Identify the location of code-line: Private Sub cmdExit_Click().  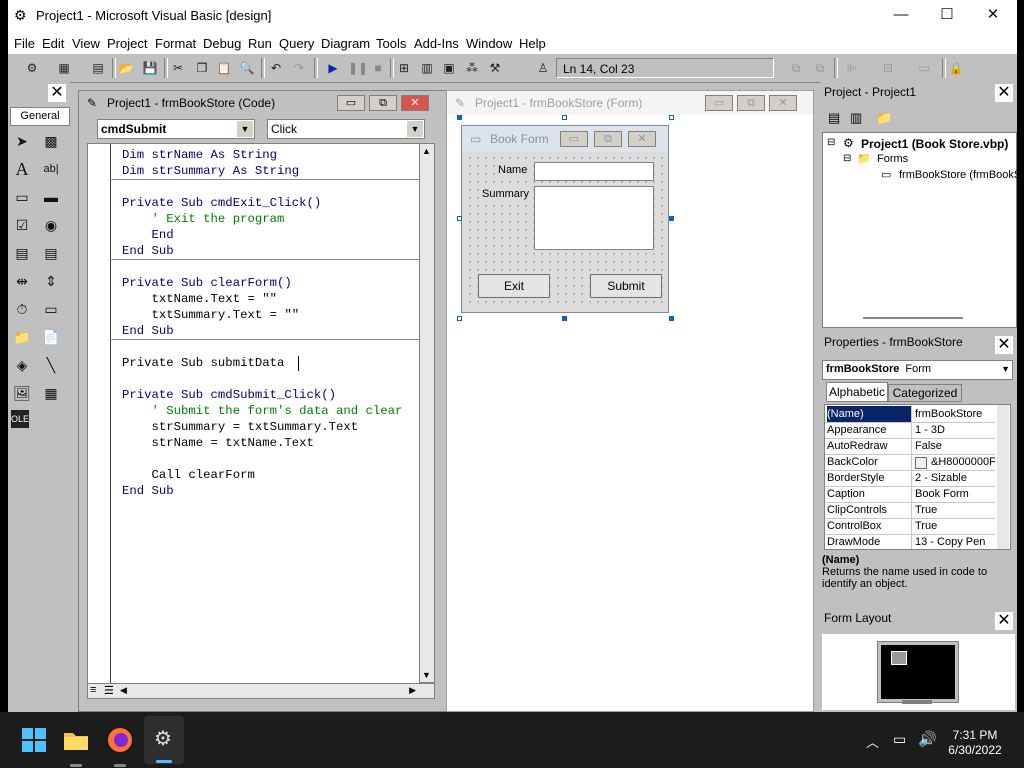
(221, 203).